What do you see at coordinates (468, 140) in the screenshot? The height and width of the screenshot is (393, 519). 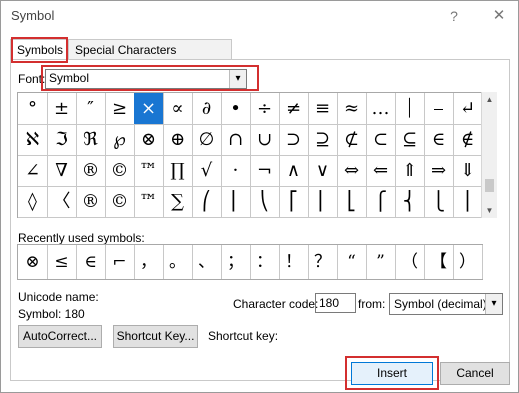 I see `symbol-cell: ∉` at bounding box center [468, 140].